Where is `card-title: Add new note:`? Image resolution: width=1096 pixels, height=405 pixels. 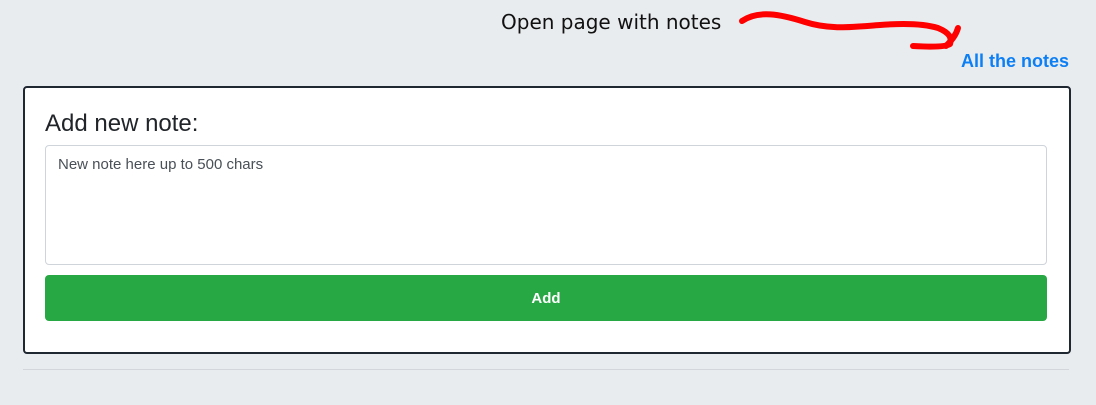 card-title: Add new note: is located at coordinates (122, 123).